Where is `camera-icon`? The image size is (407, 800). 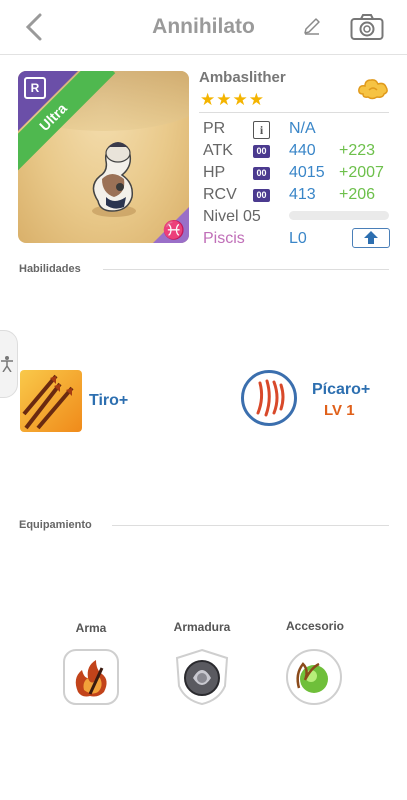 camera-icon is located at coordinates (367, 27).